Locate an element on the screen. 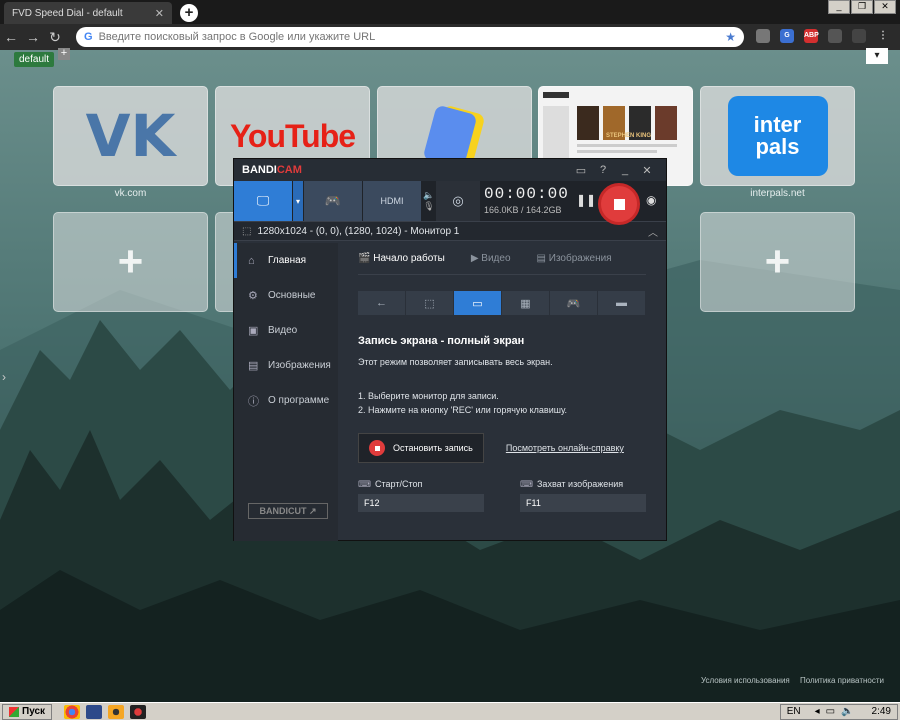 Image resolution: width=900 pixels, height=720 pixels. chevron-up-icon: ︿ is located at coordinates (653, 231).